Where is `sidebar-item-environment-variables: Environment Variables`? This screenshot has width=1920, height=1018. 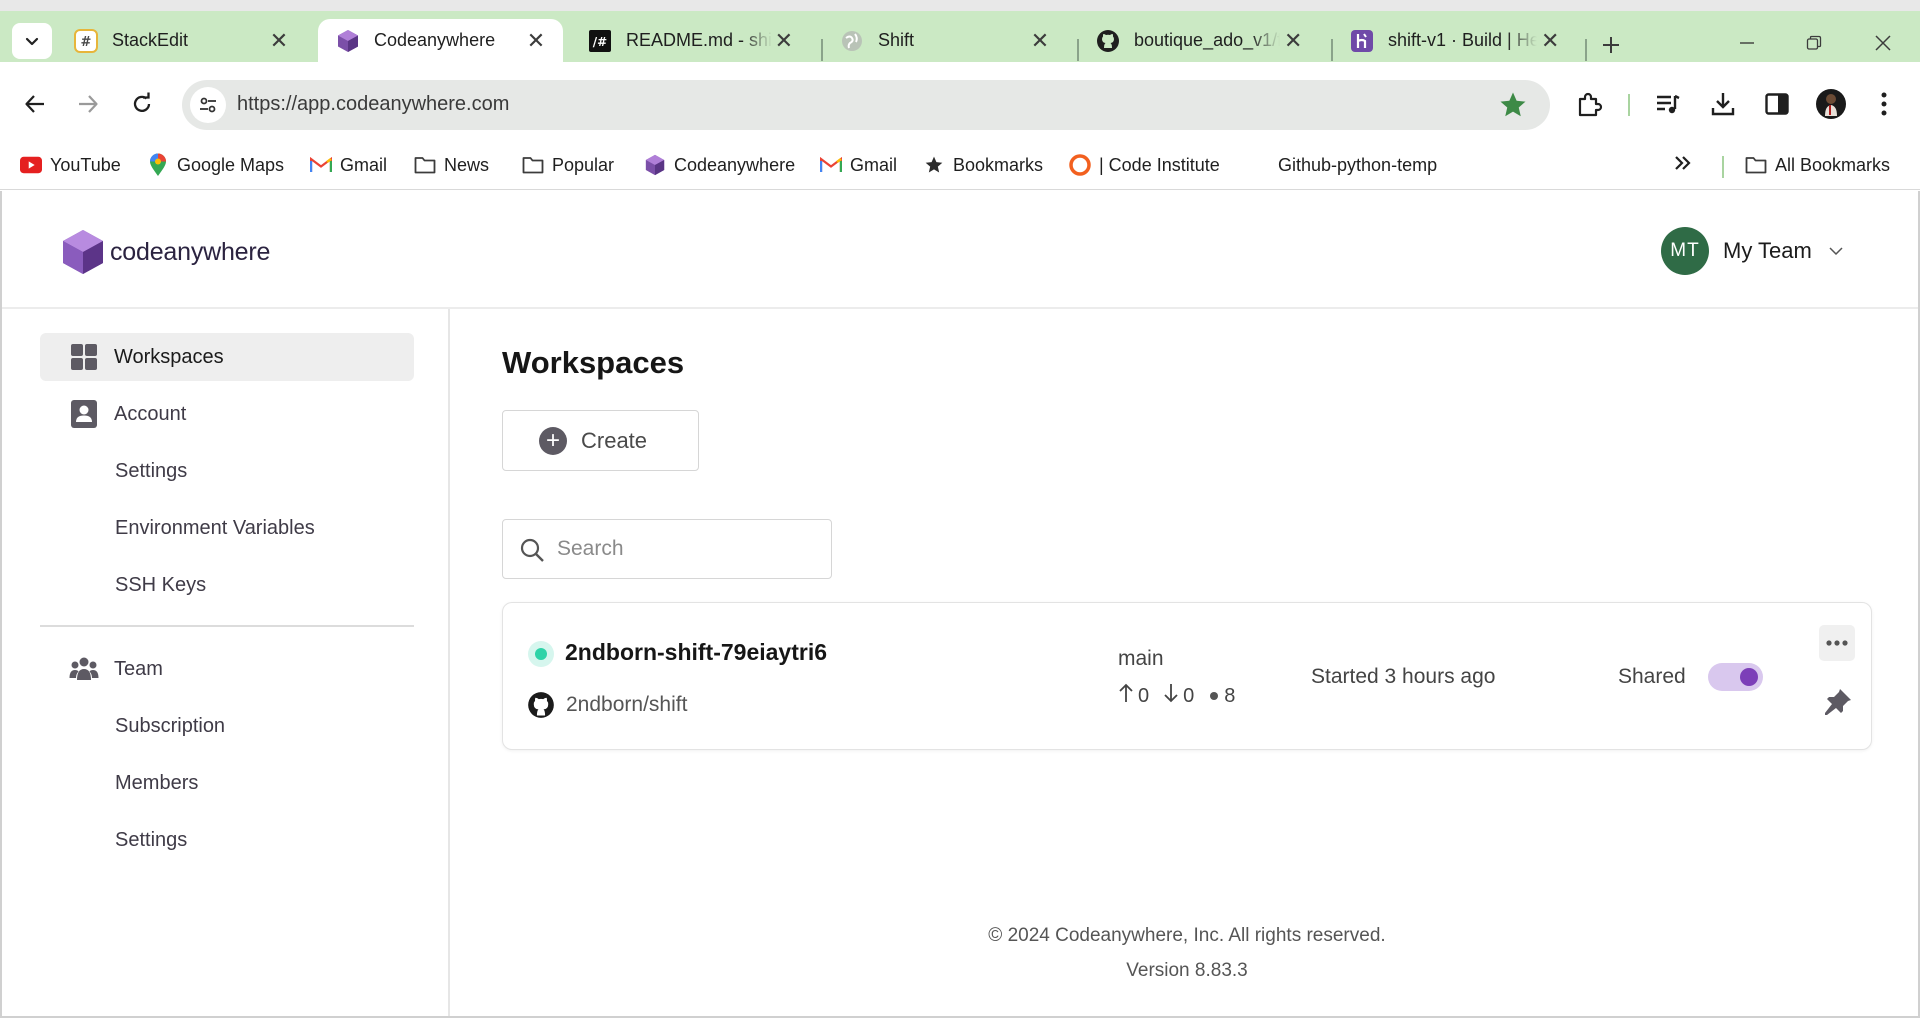
sidebar-item-environment-variables: Environment Variables is located at coordinates (227, 528).